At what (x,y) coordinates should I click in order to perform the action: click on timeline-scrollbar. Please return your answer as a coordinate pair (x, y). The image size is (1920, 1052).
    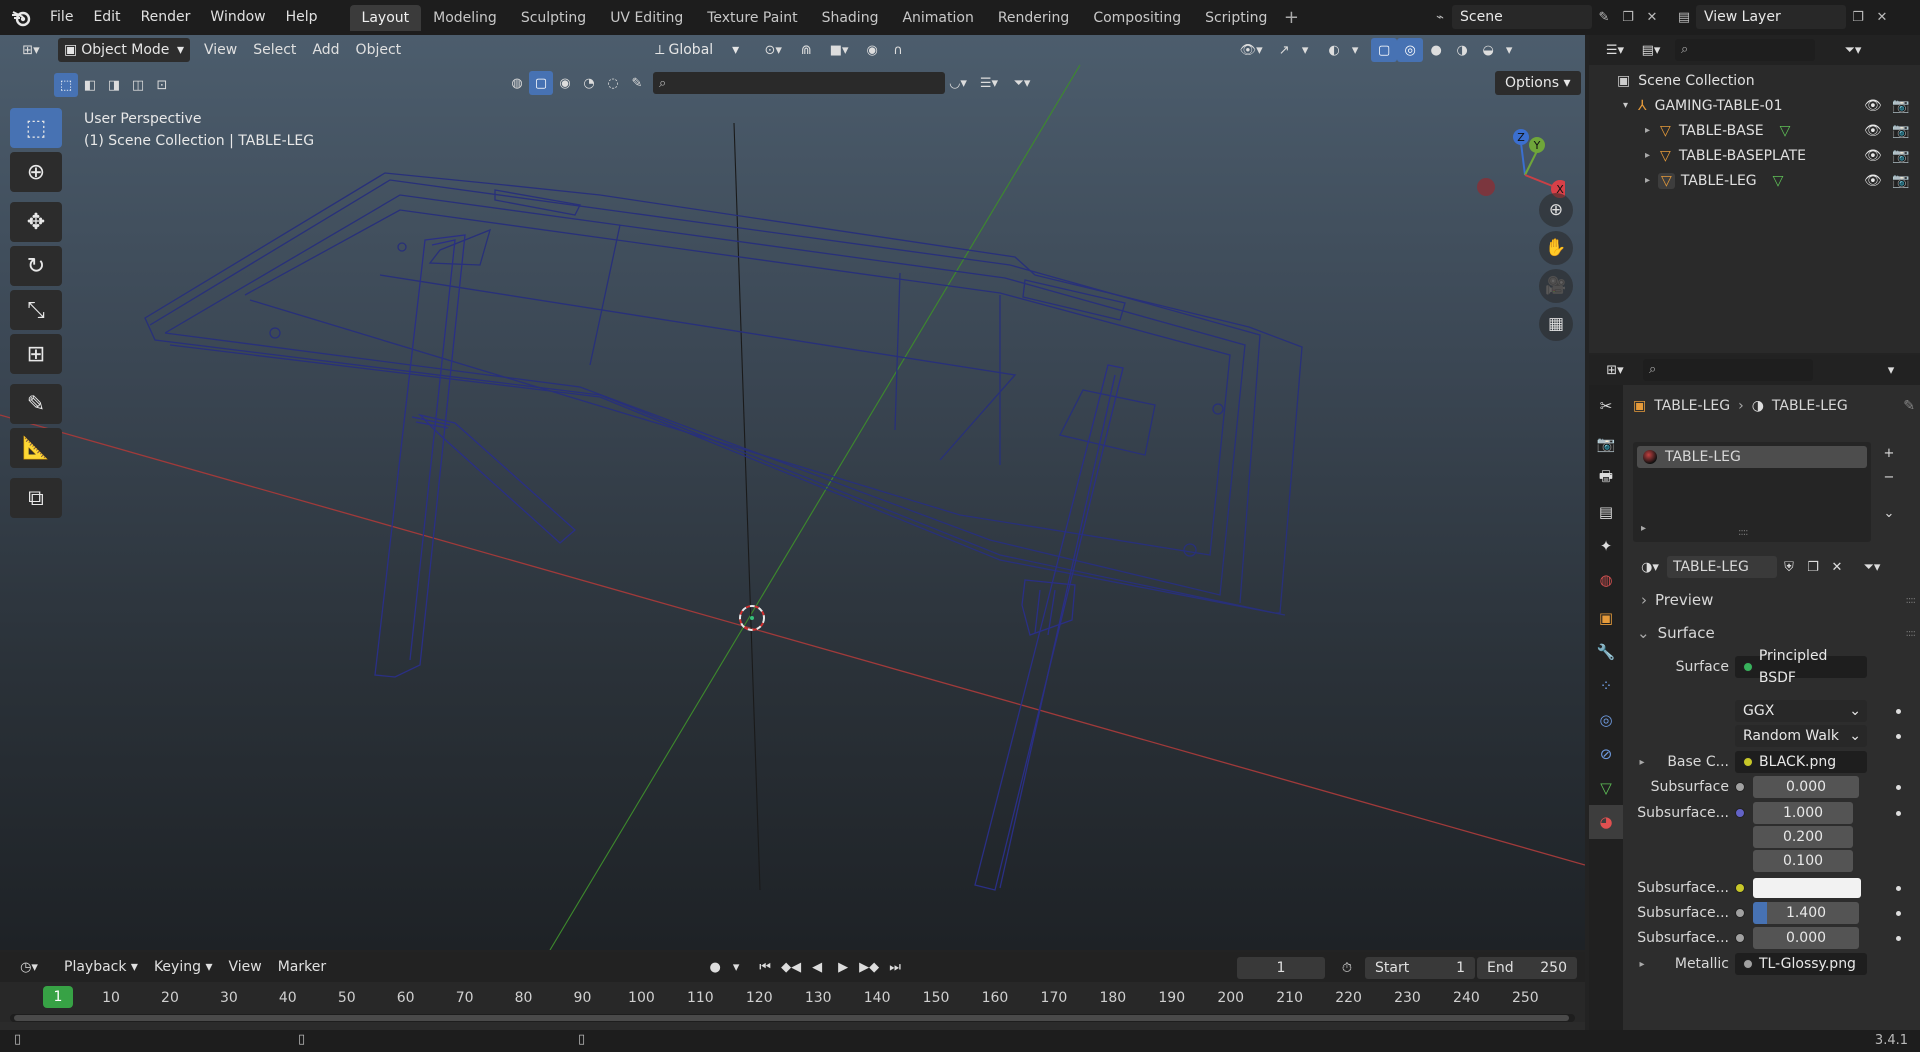
    Looking at the image, I should click on (792, 1018).